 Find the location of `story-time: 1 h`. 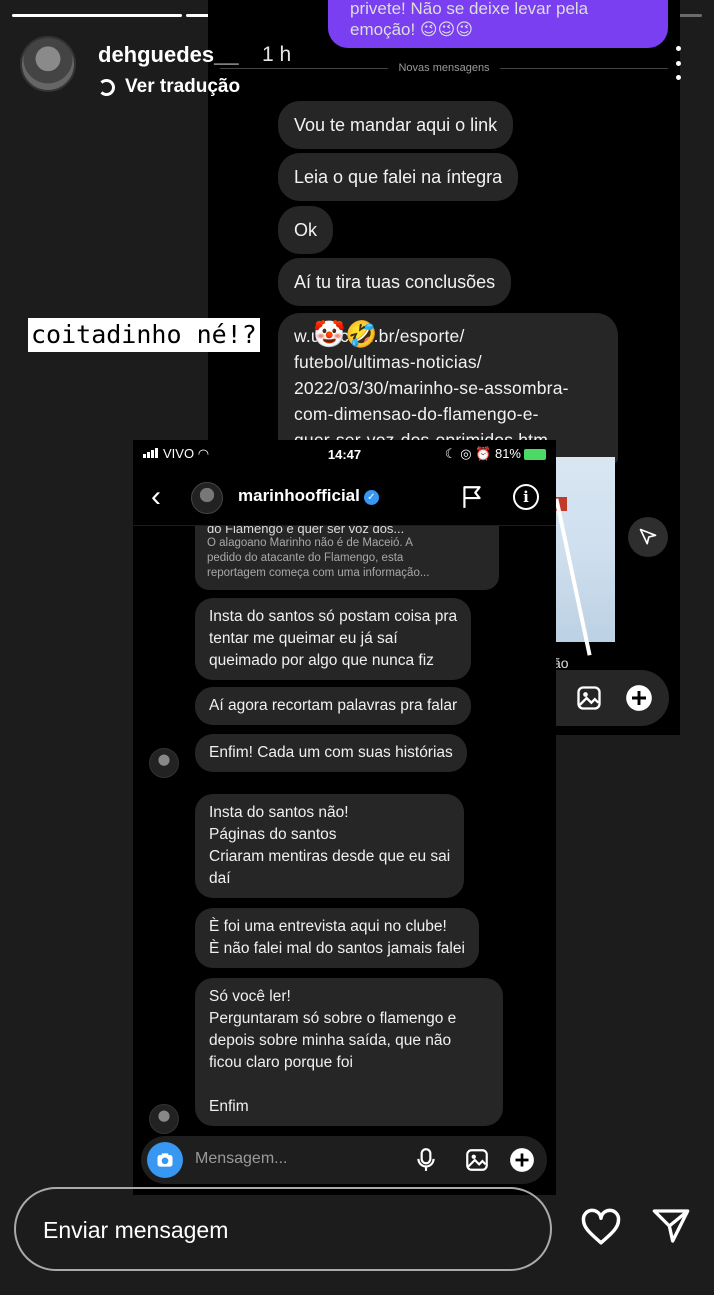

story-time: 1 h is located at coordinates (277, 54).